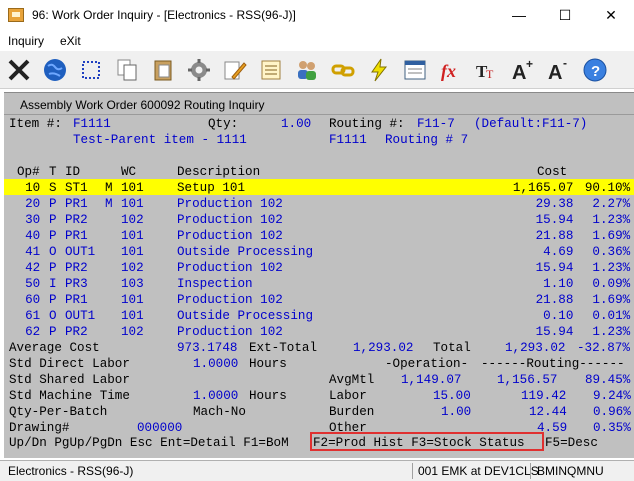 Image resolution: width=634 pixels, height=481 pixels. What do you see at coordinates (352, 412) in the screenshot?
I see `burden-label: Burden` at bounding box center [352, 412].